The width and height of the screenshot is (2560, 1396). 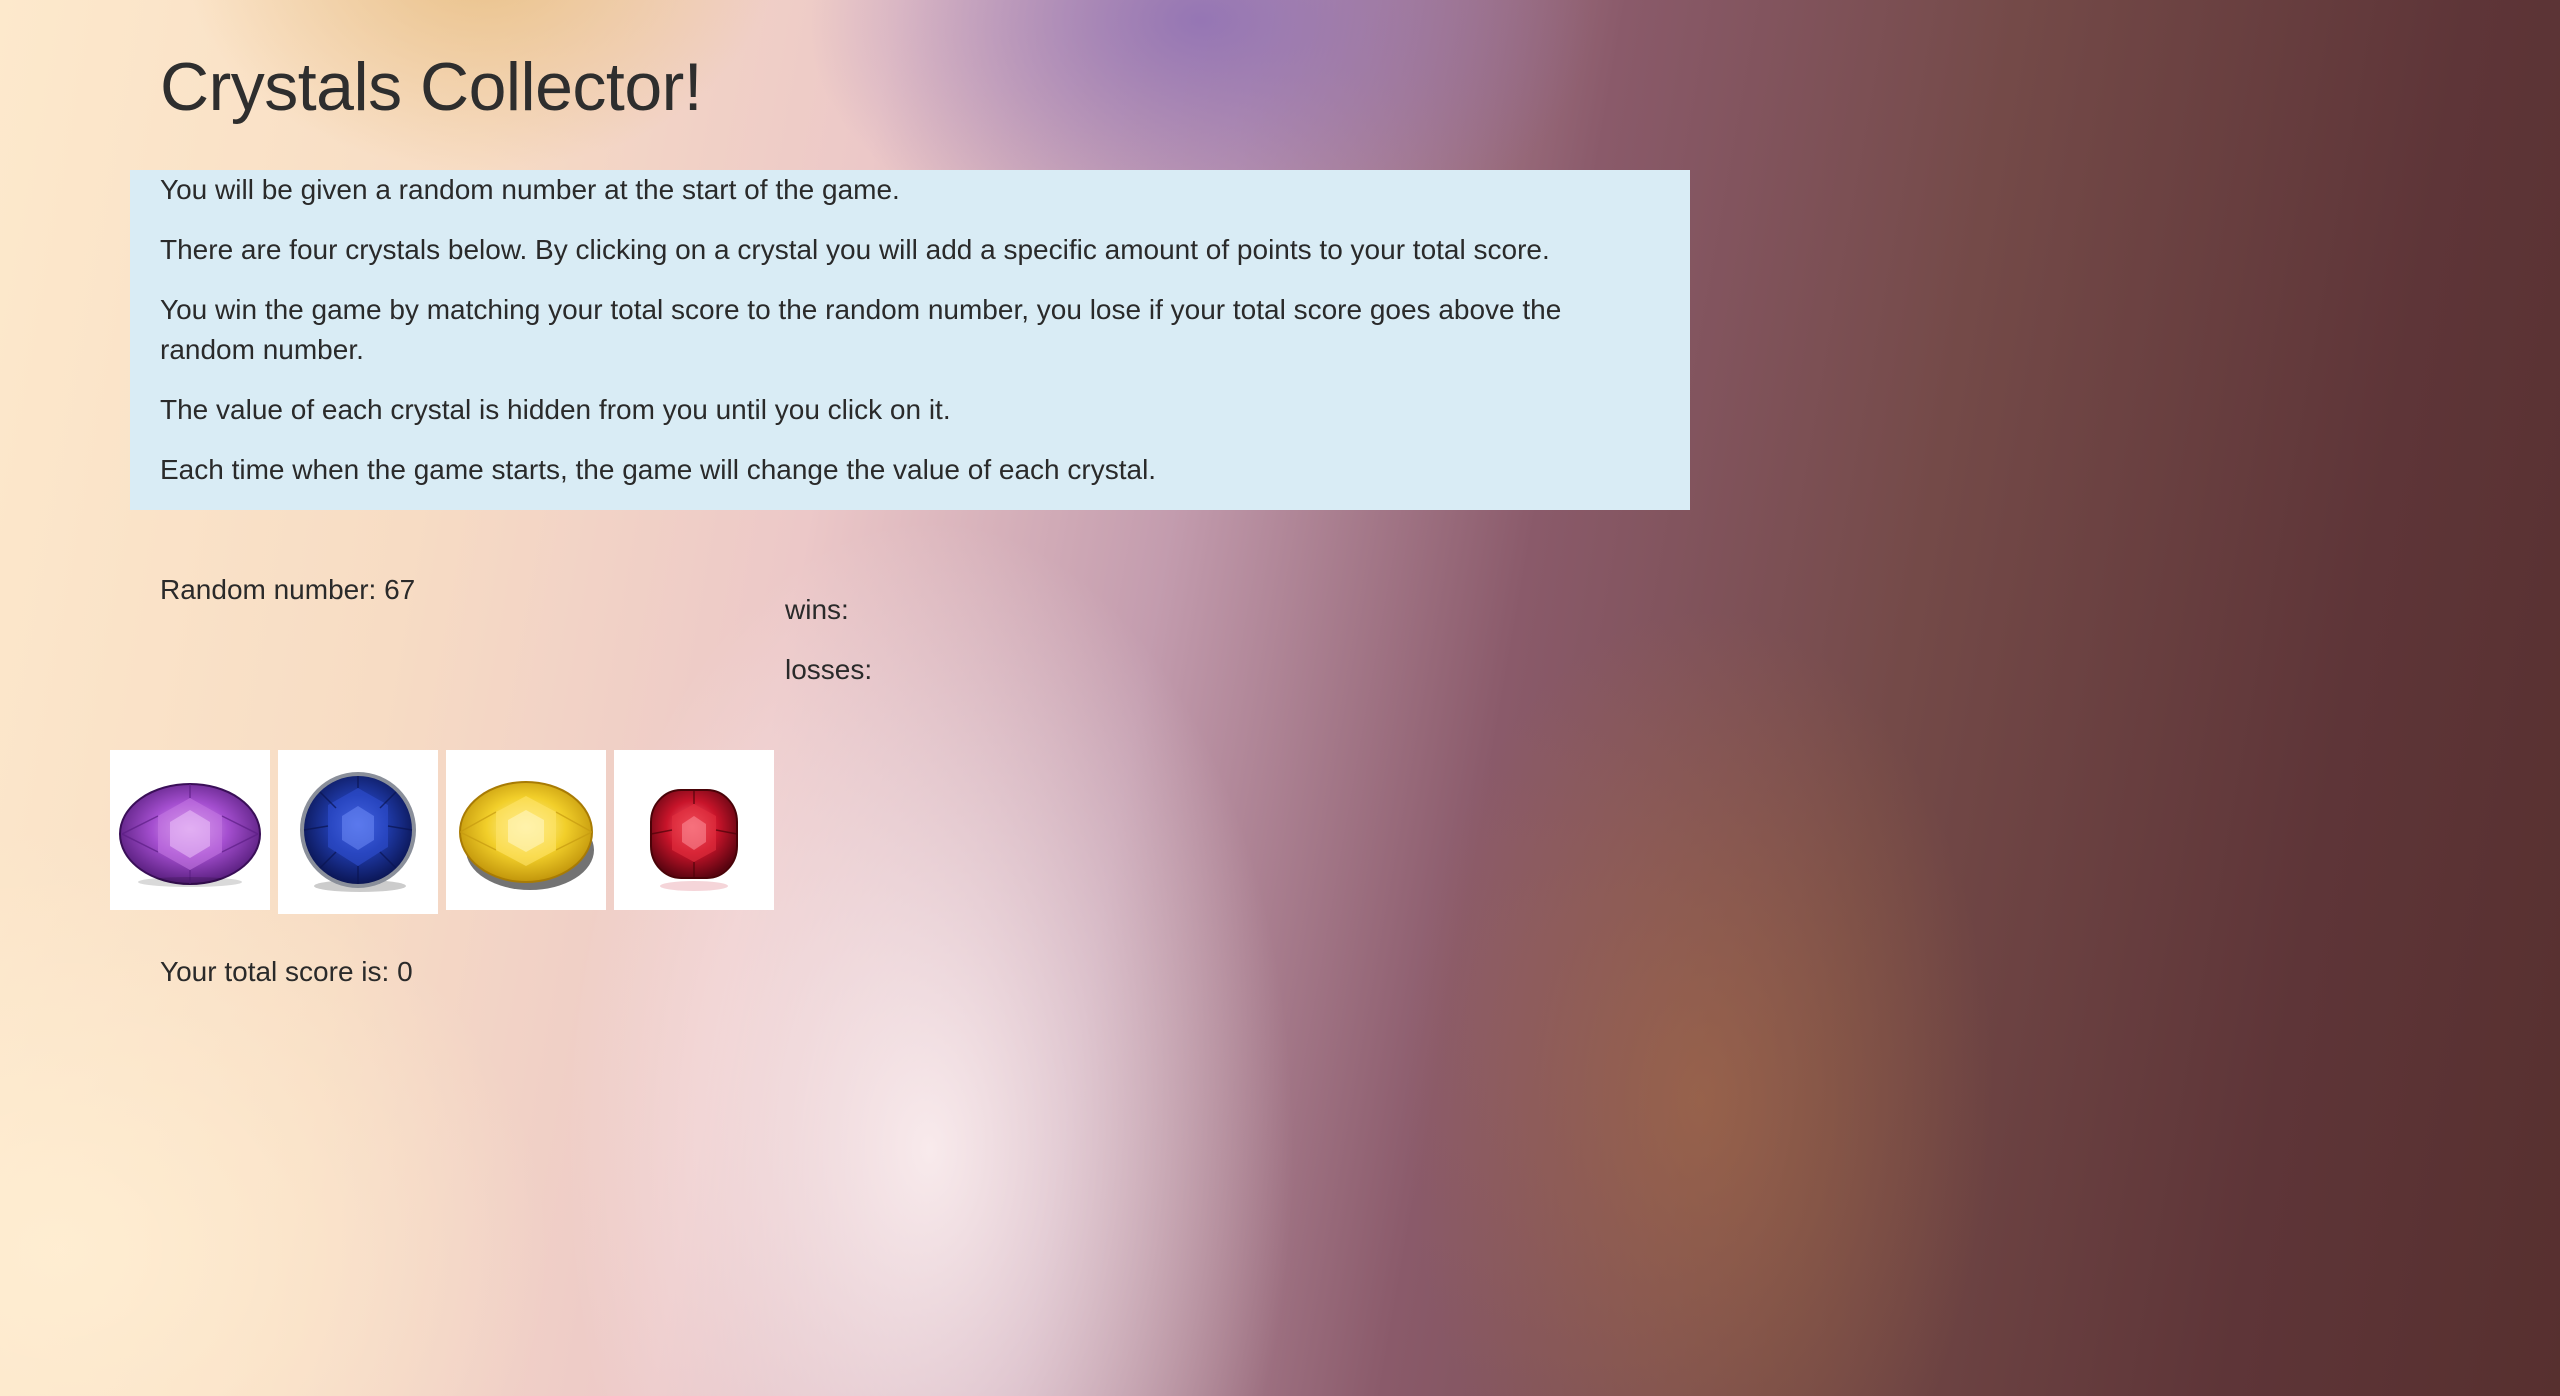 I want to click on random-number: Random number: 67, so click(x=288, y=589).